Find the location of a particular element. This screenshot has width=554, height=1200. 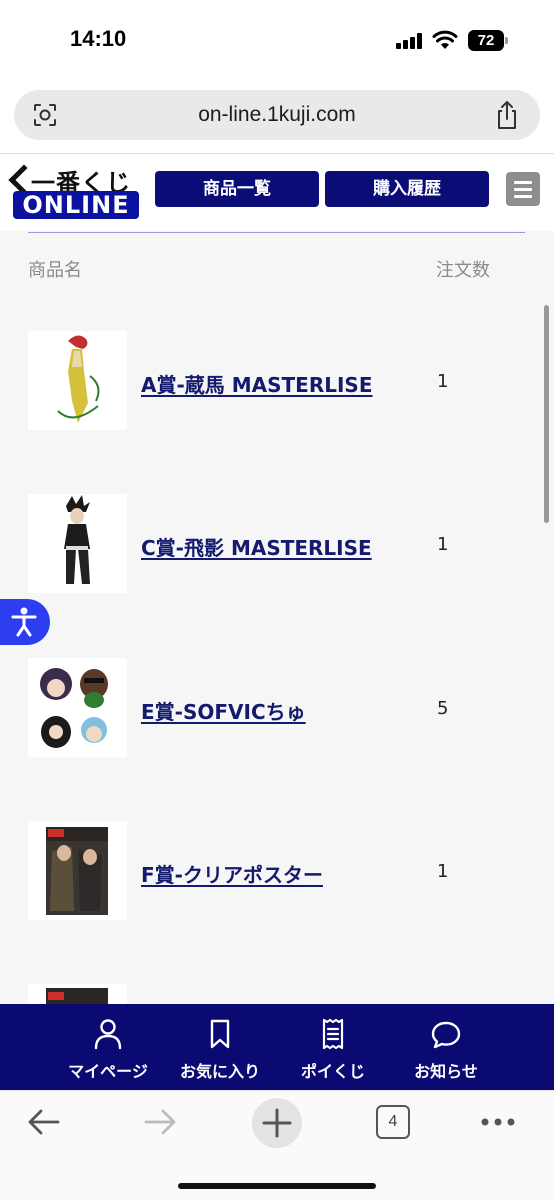

forward-arrow-icon is located at coordinates (160, 1122).